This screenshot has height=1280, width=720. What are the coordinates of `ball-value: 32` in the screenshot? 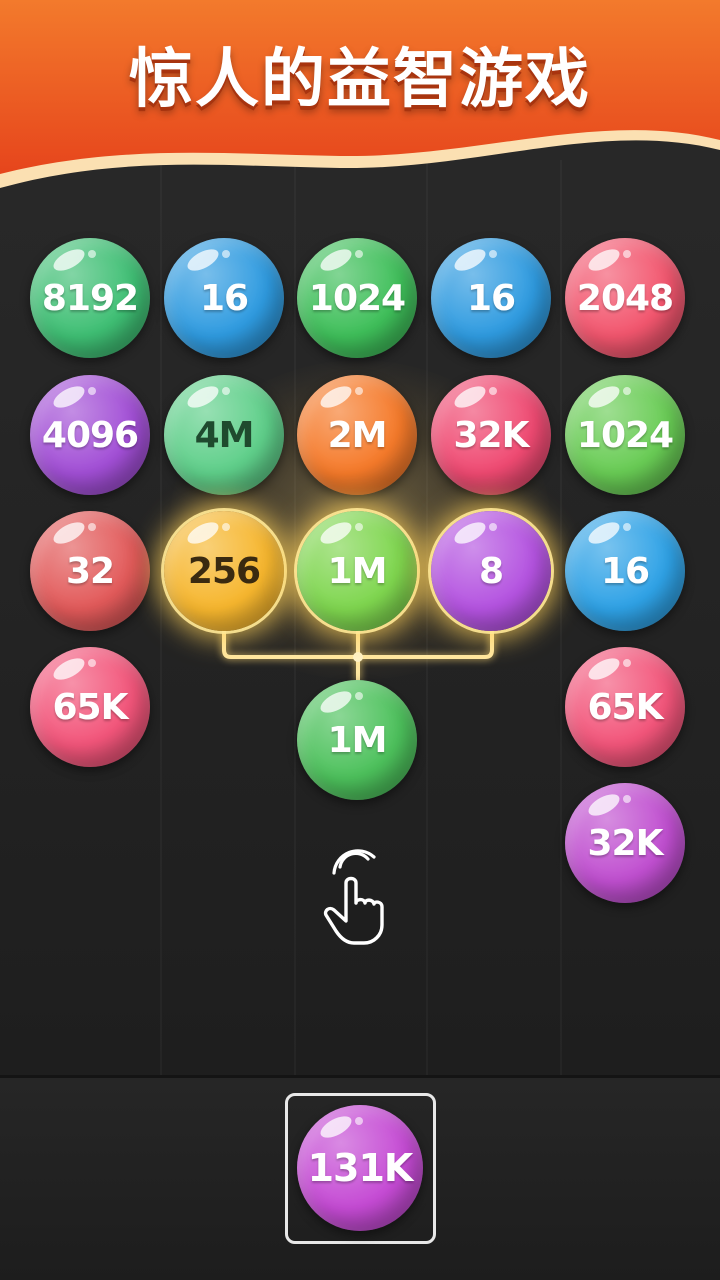 It's located at (90, 571).